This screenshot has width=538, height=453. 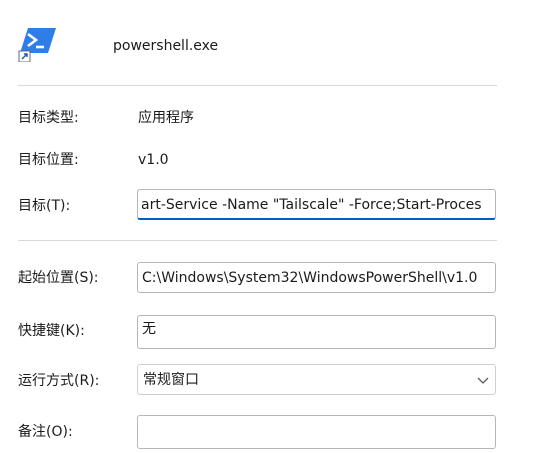 What do you see at coordinates (51, 331) in the screenshot?
I see `shortcut-key-label: 快捷键(K):` at bounding box center [51, 331].